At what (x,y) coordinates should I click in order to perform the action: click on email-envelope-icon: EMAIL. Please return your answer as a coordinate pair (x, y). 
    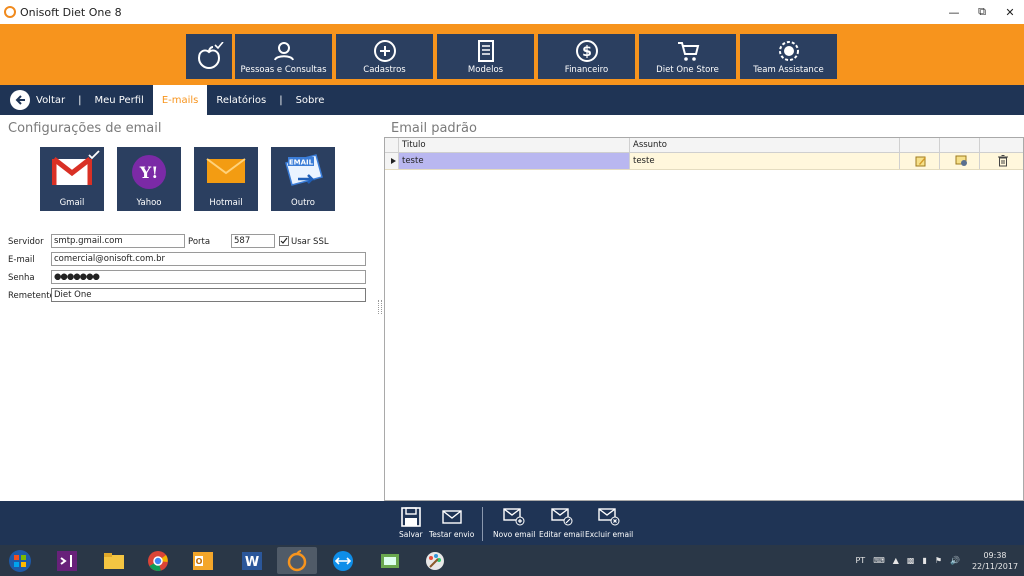
    Looking at the image, I should click on (303, 173).